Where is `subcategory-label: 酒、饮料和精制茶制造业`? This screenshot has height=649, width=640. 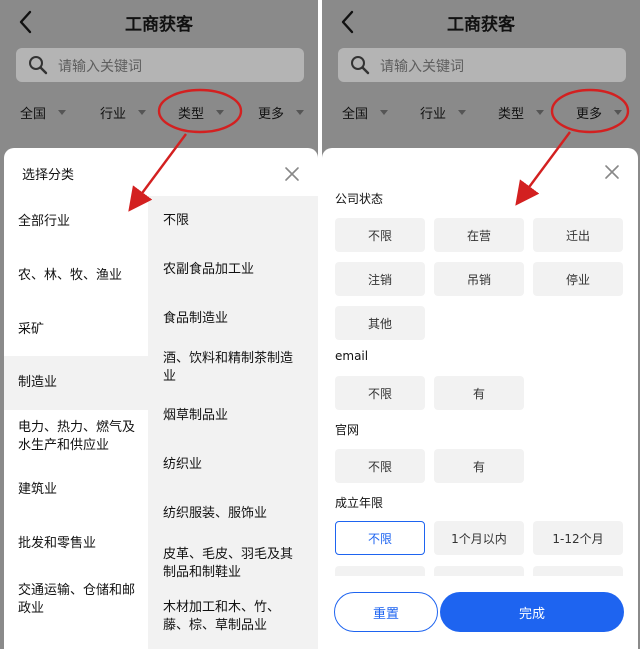 subcategory-label: 酒、饮料和精制茶制造业 is located at coordinates (228, 367).